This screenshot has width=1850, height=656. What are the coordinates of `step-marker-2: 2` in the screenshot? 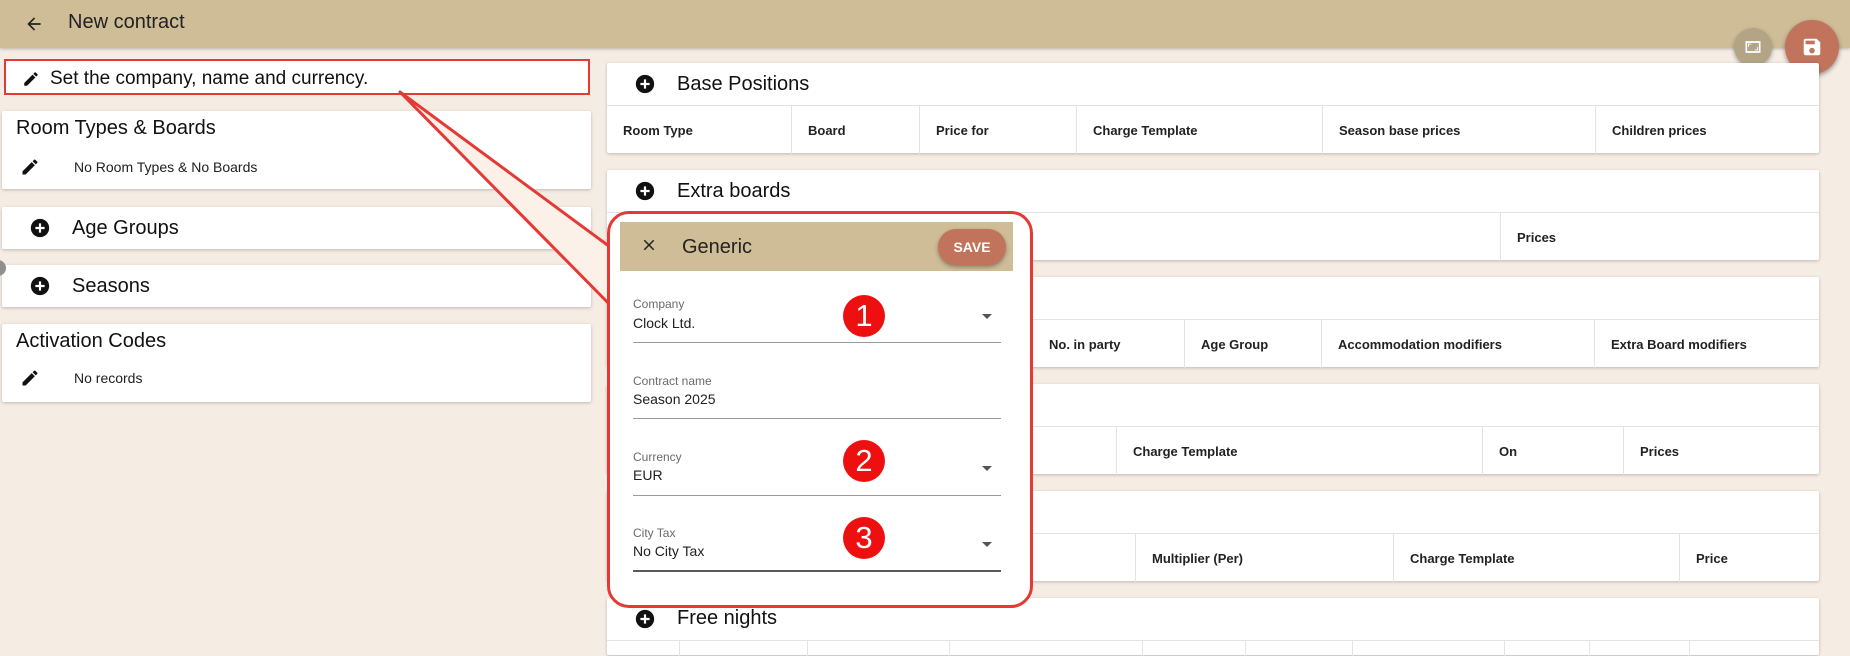 It's located at (864, 461).